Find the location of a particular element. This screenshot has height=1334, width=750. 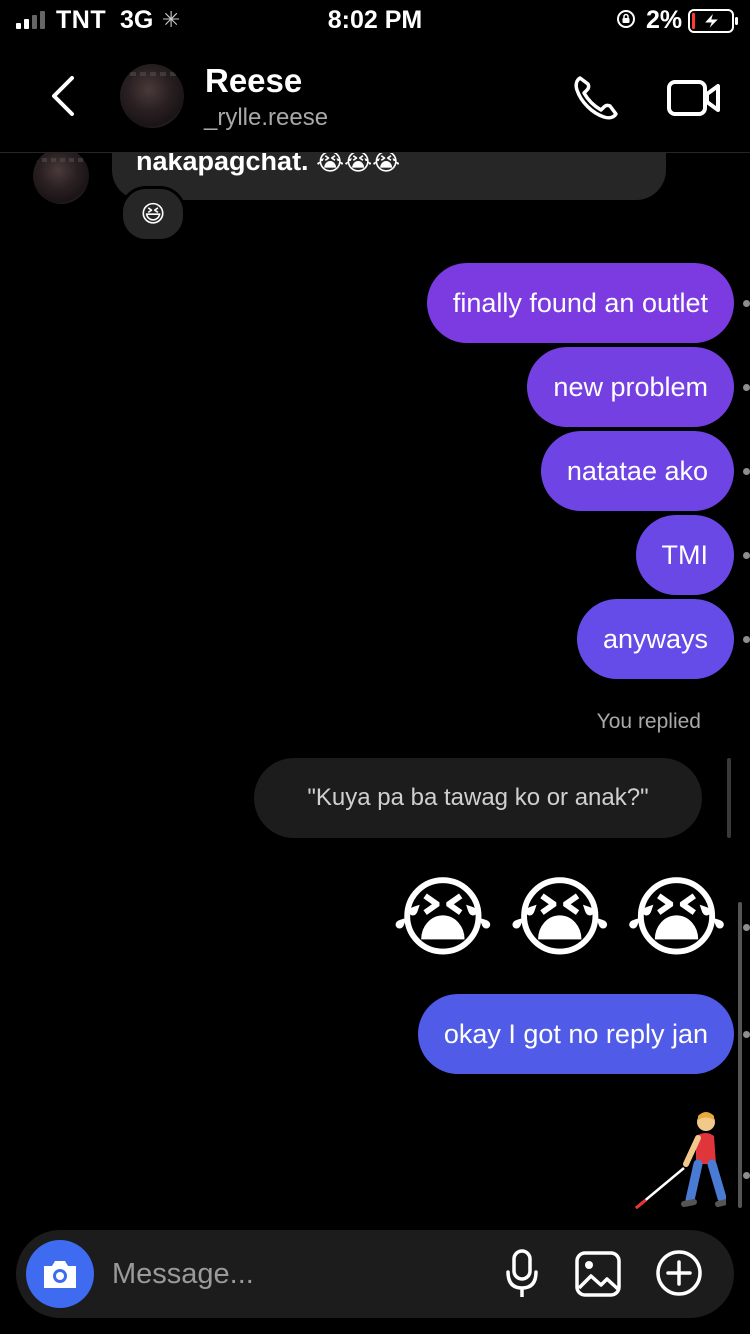

contact-avatar is located at coordinates (152, 96).